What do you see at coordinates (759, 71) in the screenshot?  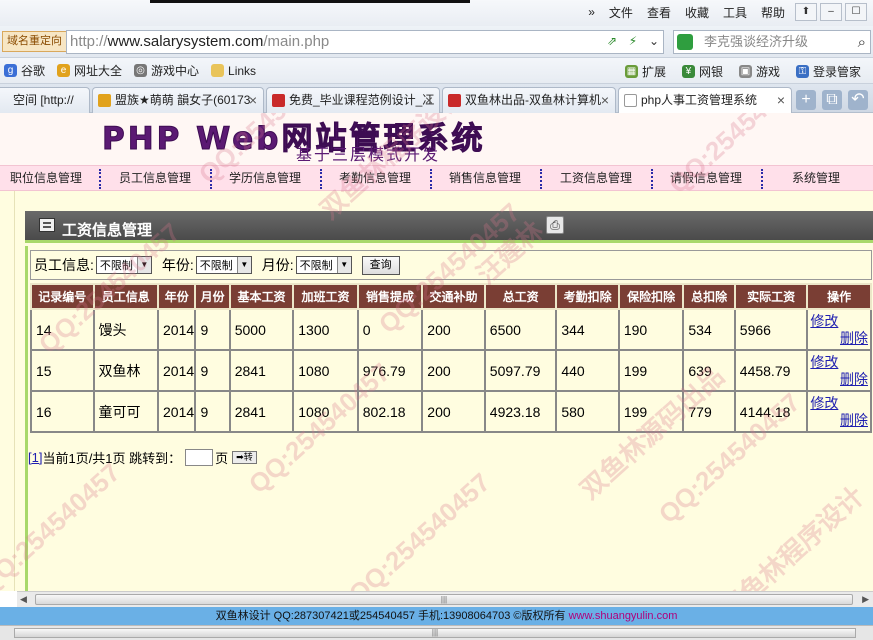 I see `games-button: ▣ 游戏` at bounding box center [759, 71].